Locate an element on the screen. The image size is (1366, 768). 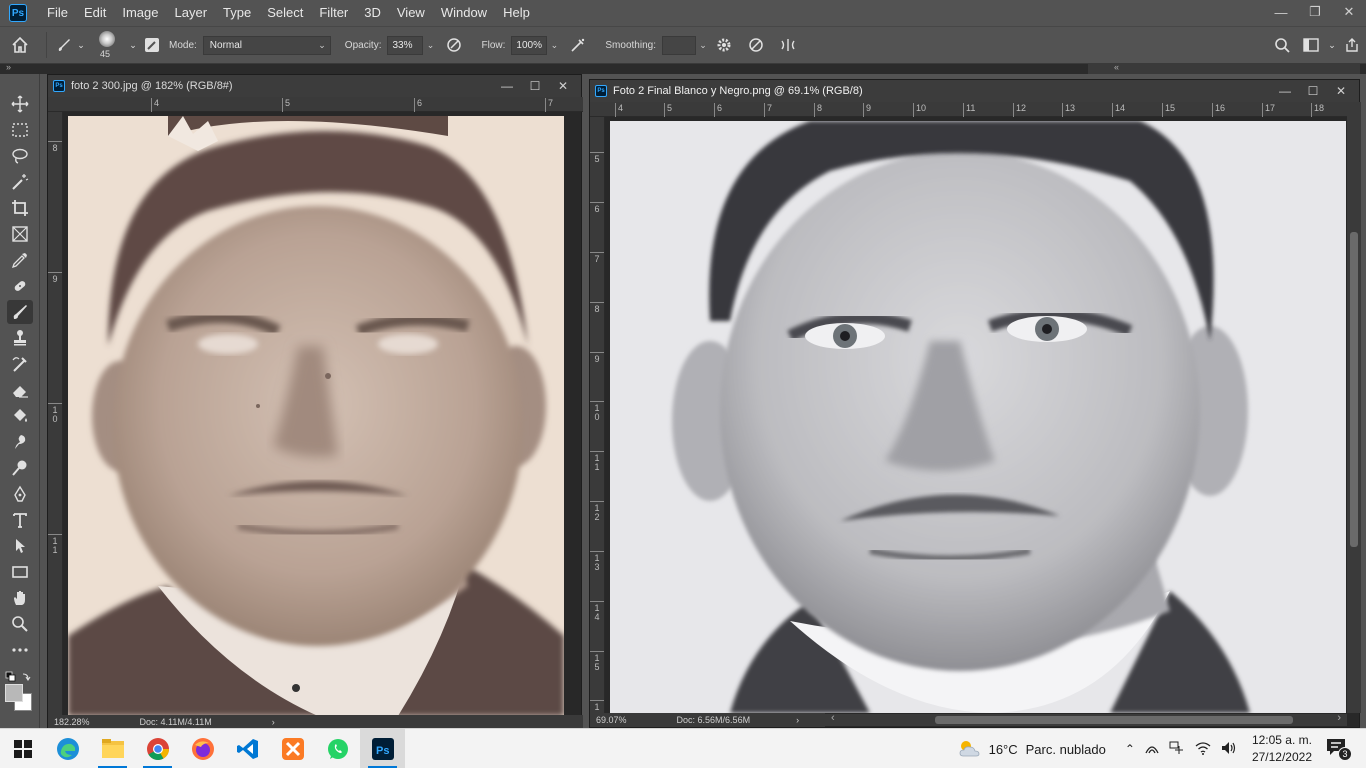
horizontal-scrollbar: ‹ › is located at coordinates (1086, 719).